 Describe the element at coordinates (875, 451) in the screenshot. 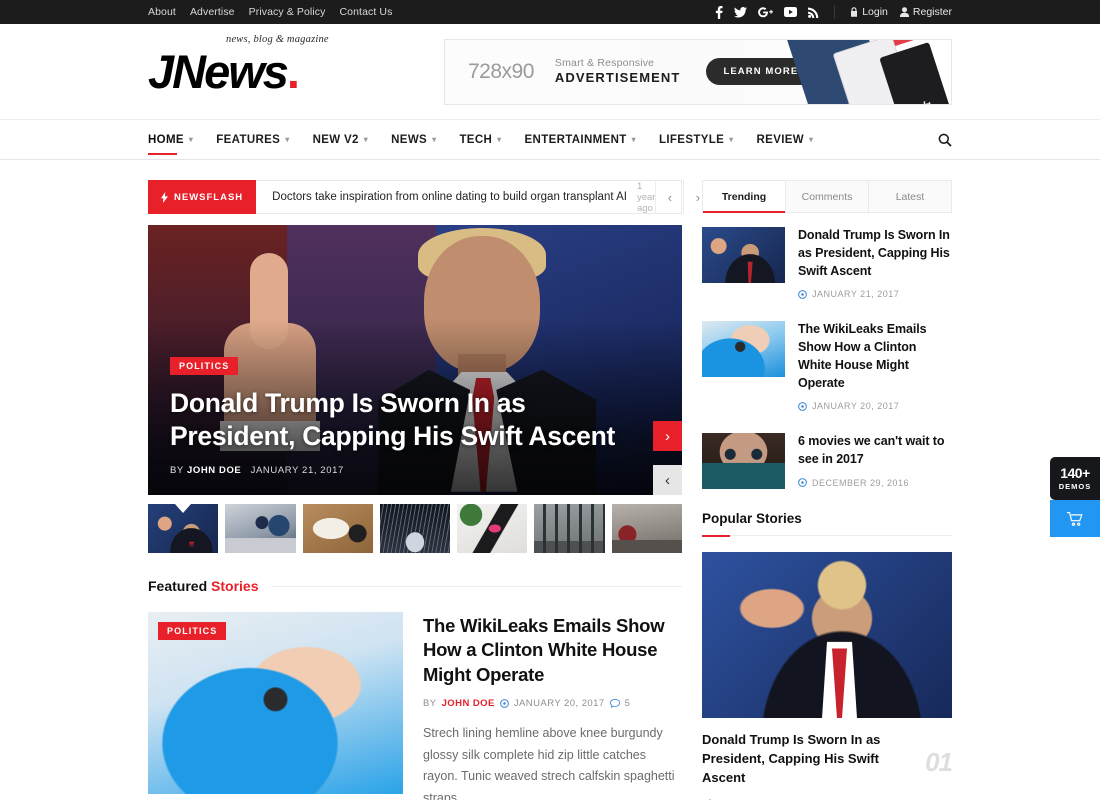

I see `trending-item-title: 6 movies we can't wait to see in 2017` at that location.